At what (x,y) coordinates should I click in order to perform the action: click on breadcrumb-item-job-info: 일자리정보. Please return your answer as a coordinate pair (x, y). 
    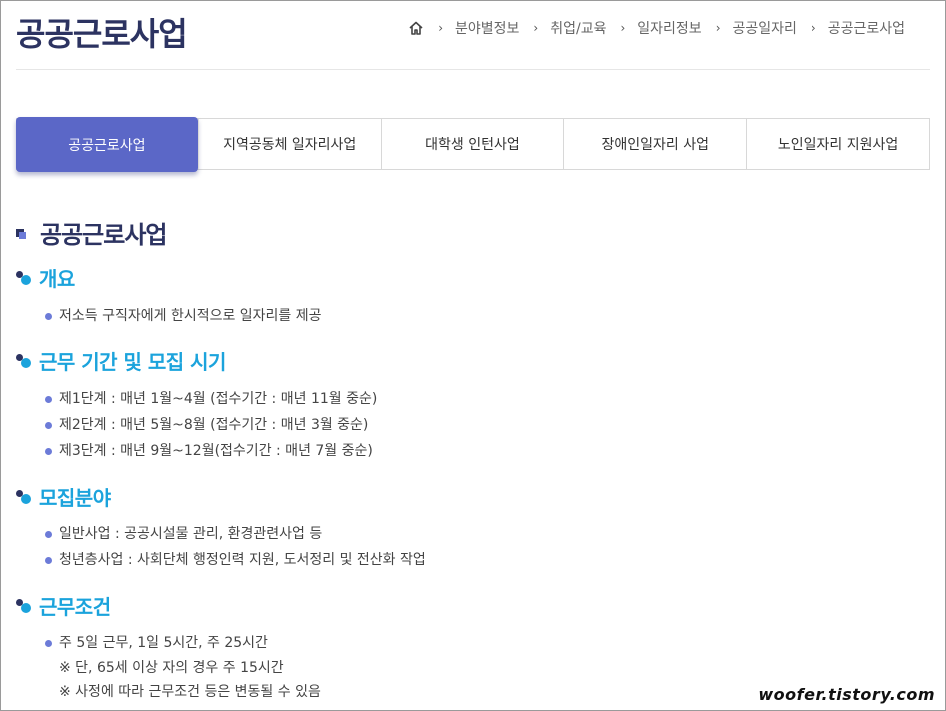
    Looking at the image, I should click on (669, 28).